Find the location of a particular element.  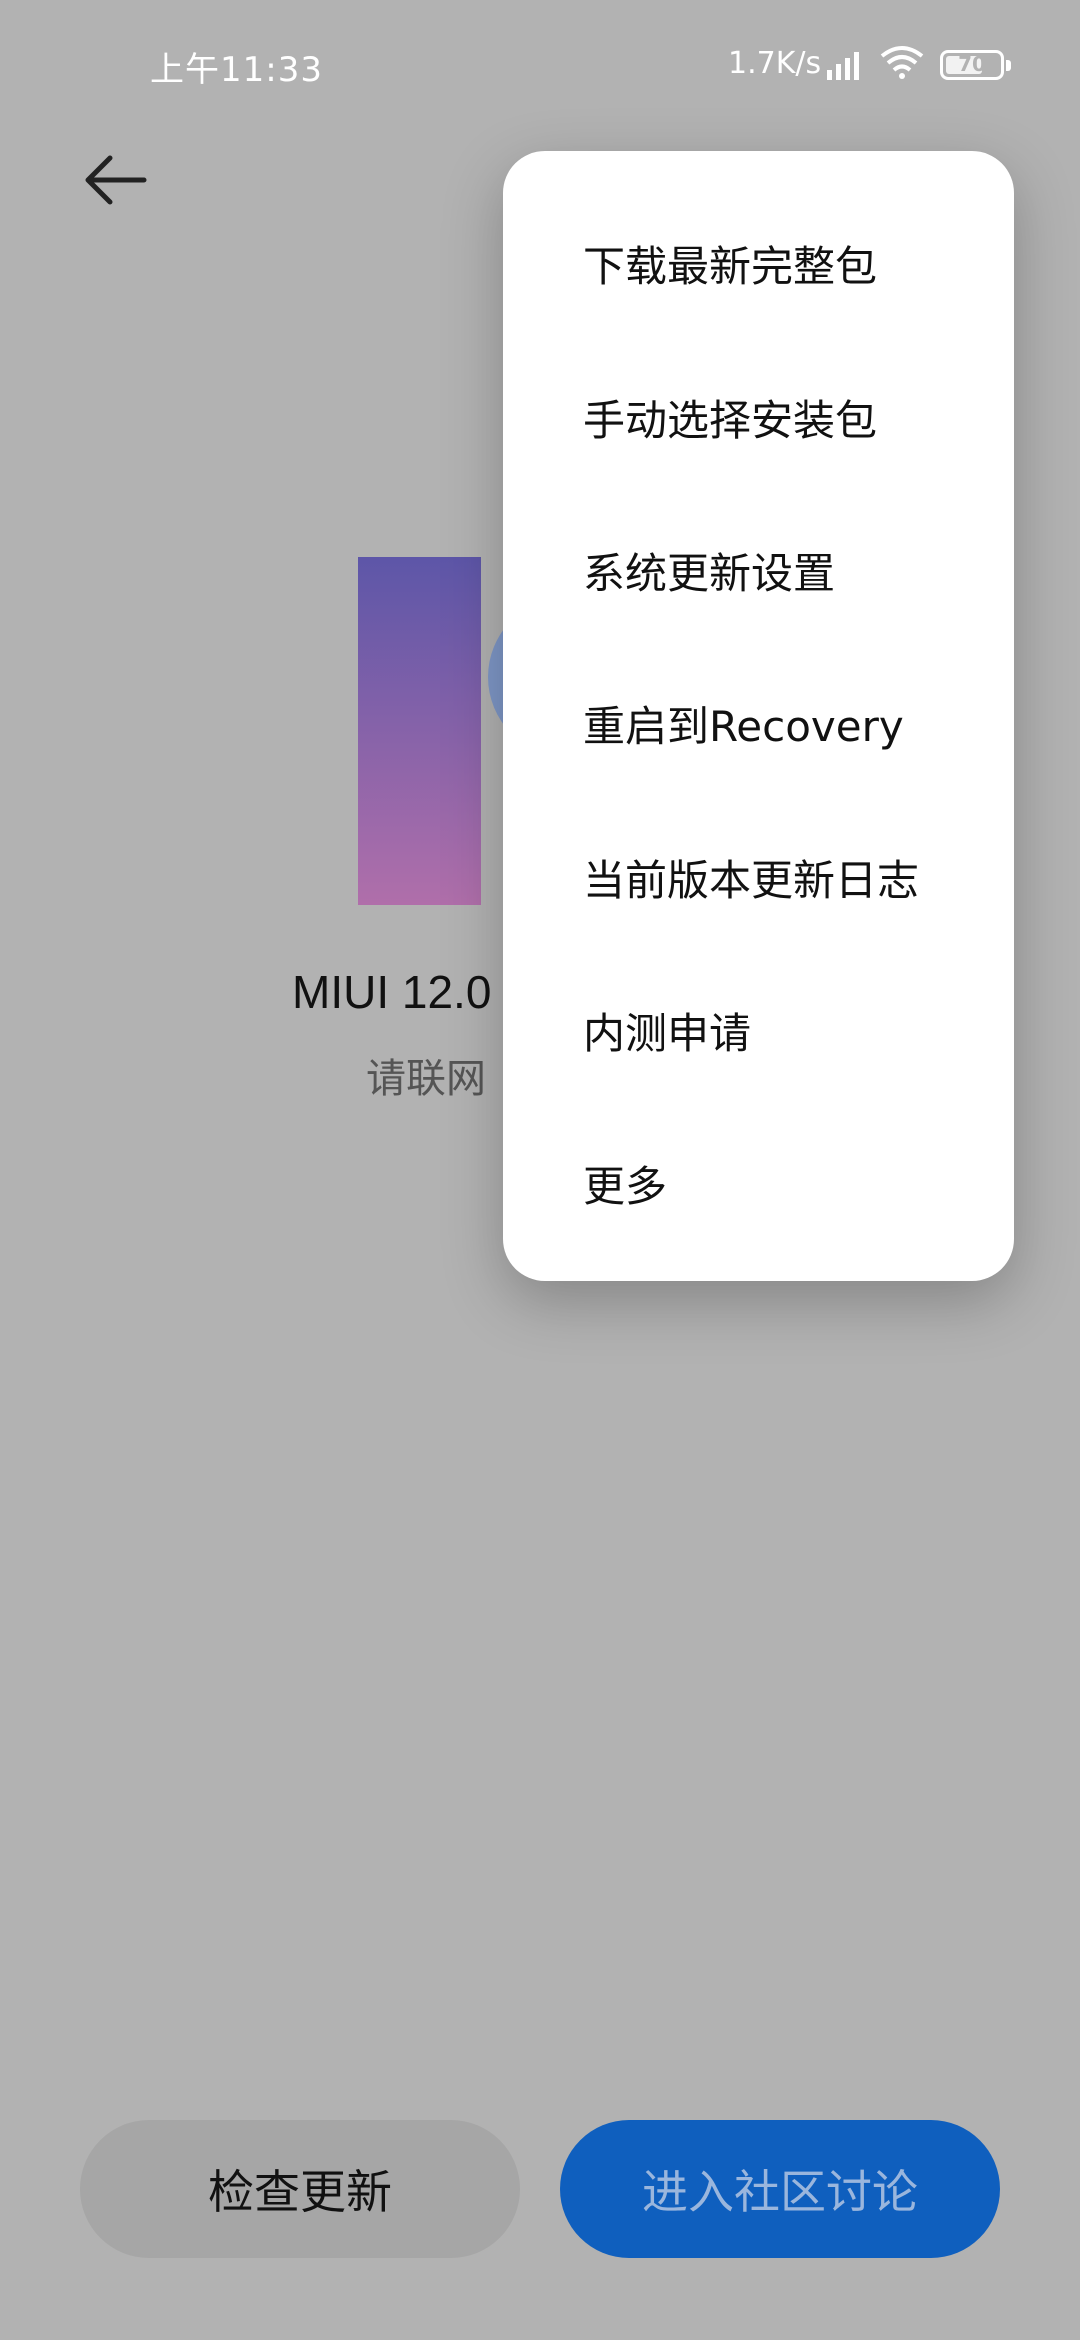

logo-bar is located at coordinates (419, 731).